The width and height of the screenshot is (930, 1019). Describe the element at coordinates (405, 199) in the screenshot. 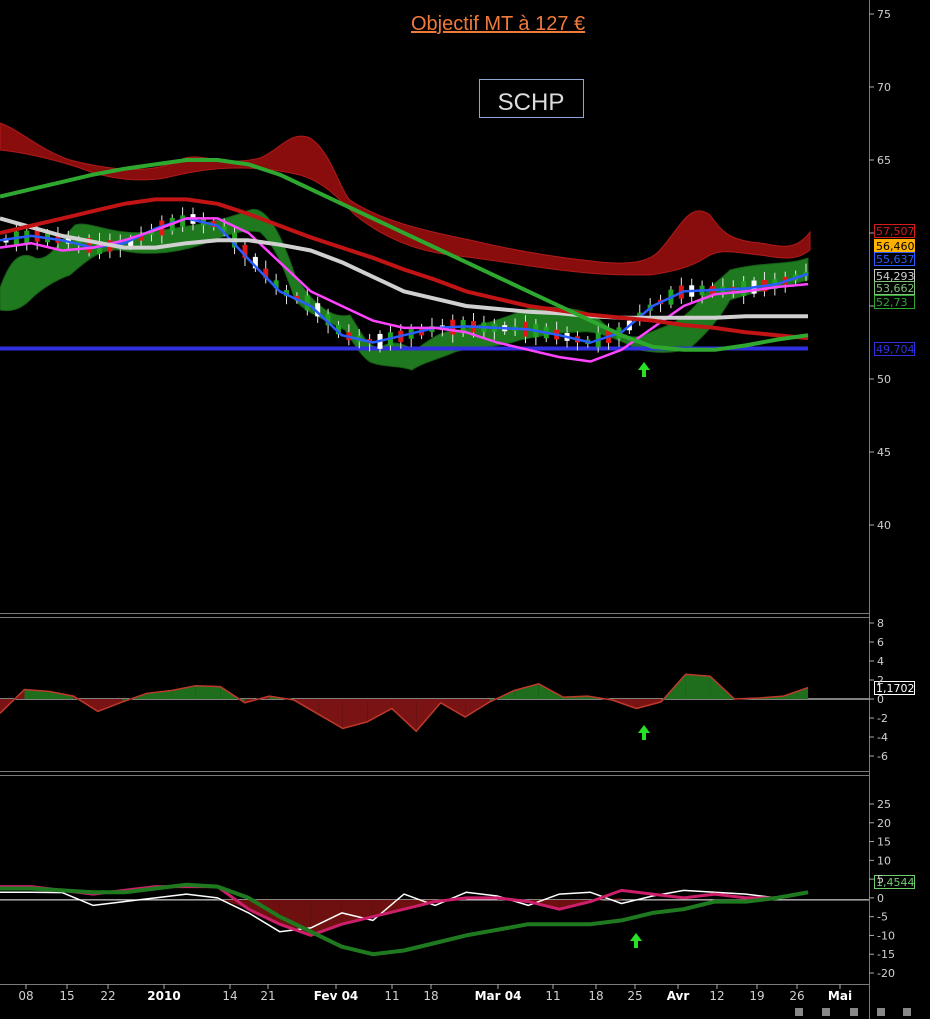

I see `upper-band-ribbon` at that location.